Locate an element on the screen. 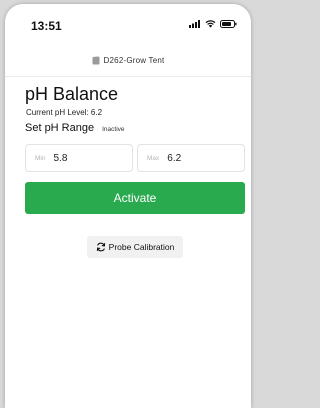  set-range-row: Set pH Range Inactive is located at coordinates (75, 128).